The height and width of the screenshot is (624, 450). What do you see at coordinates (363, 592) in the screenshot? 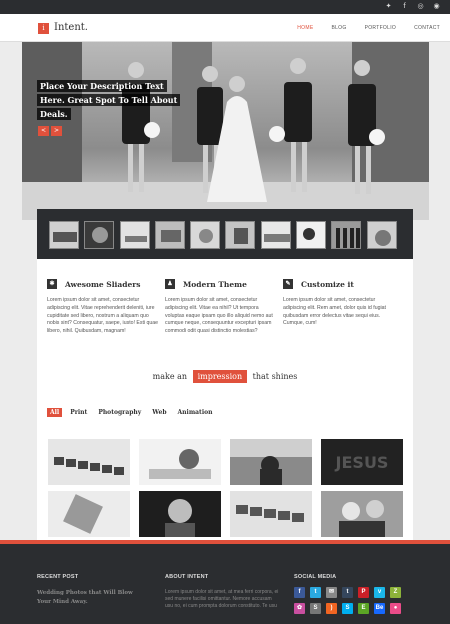
I see `pinterest-icon: P` at bounding box center [363, 592].